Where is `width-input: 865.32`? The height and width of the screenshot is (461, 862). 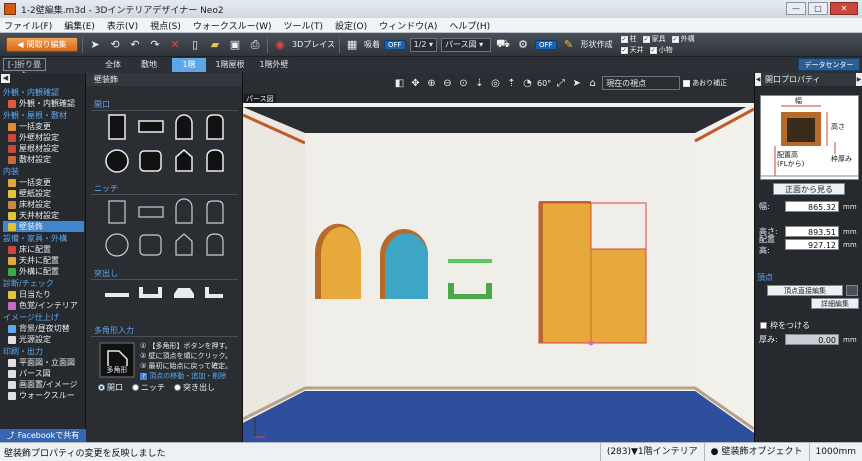 width-input: 865.32 is located at coordinates (812, 206).